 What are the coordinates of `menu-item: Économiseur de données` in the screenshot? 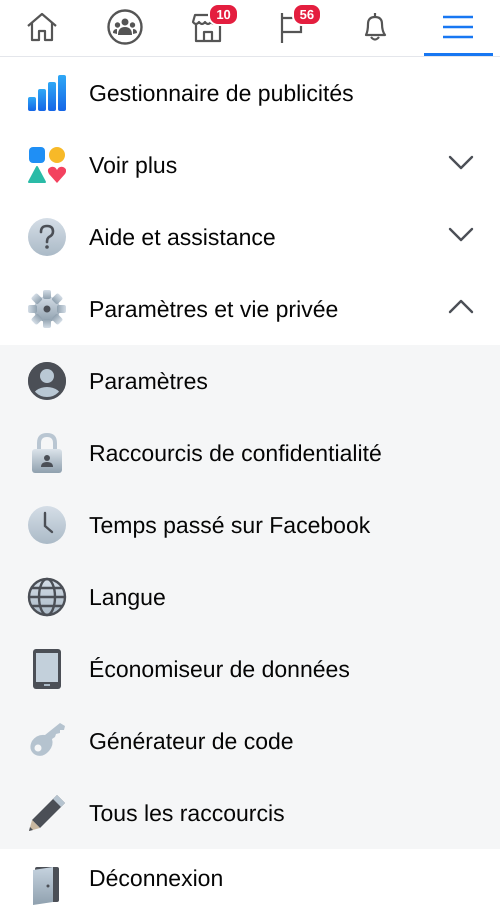 It's located at (250, 669).